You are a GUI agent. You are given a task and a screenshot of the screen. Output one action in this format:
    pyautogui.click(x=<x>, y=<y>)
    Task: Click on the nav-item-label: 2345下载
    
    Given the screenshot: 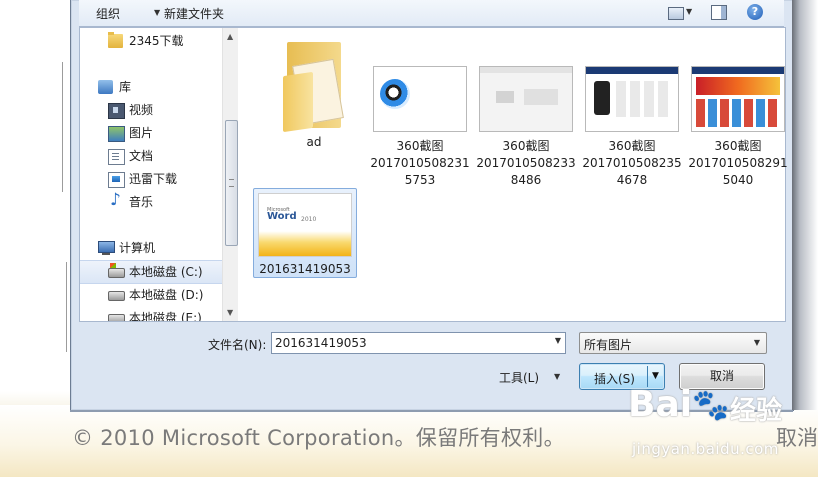 What is the action you would take?
    pyautogui.click(x=156, y=41)
    